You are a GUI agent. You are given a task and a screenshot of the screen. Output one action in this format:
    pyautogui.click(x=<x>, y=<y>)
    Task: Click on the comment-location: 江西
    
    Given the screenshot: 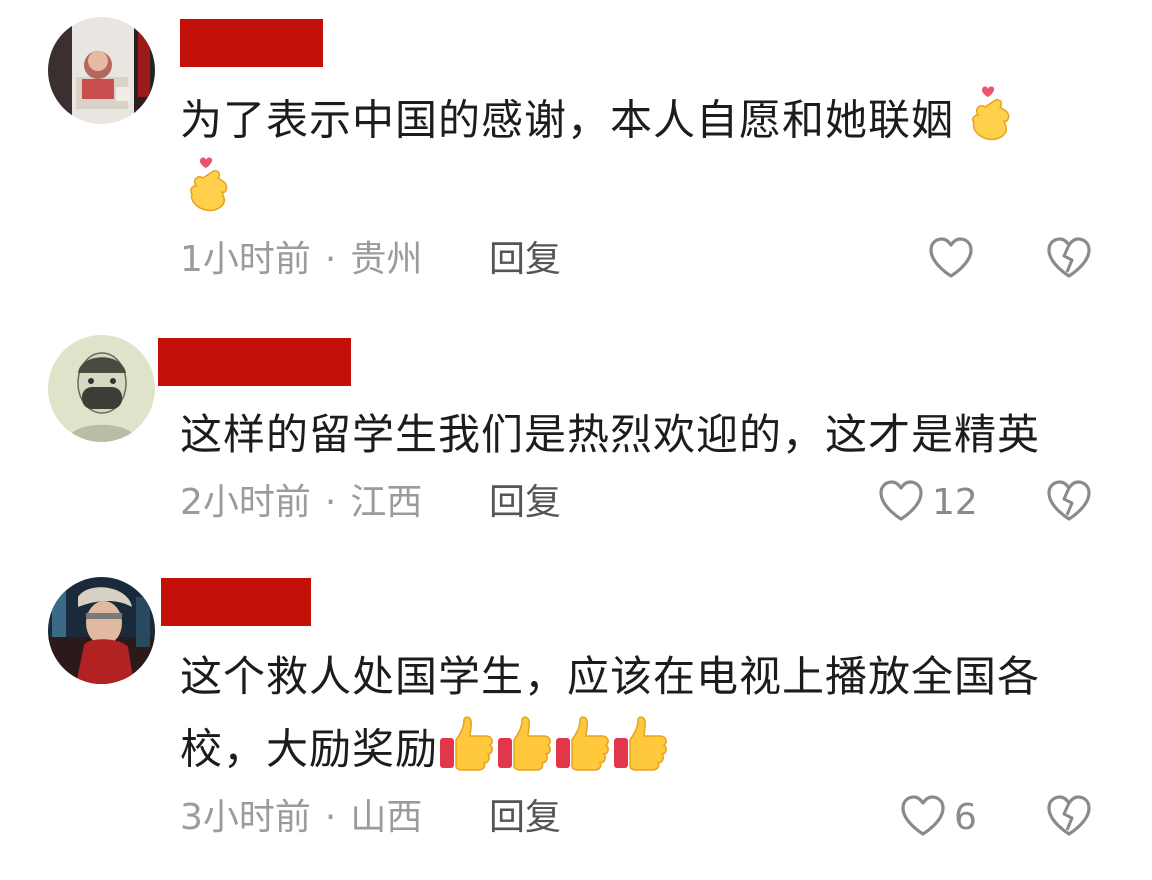 What is the action you would take?
    pyautogui.click(x=386, y=502)
    